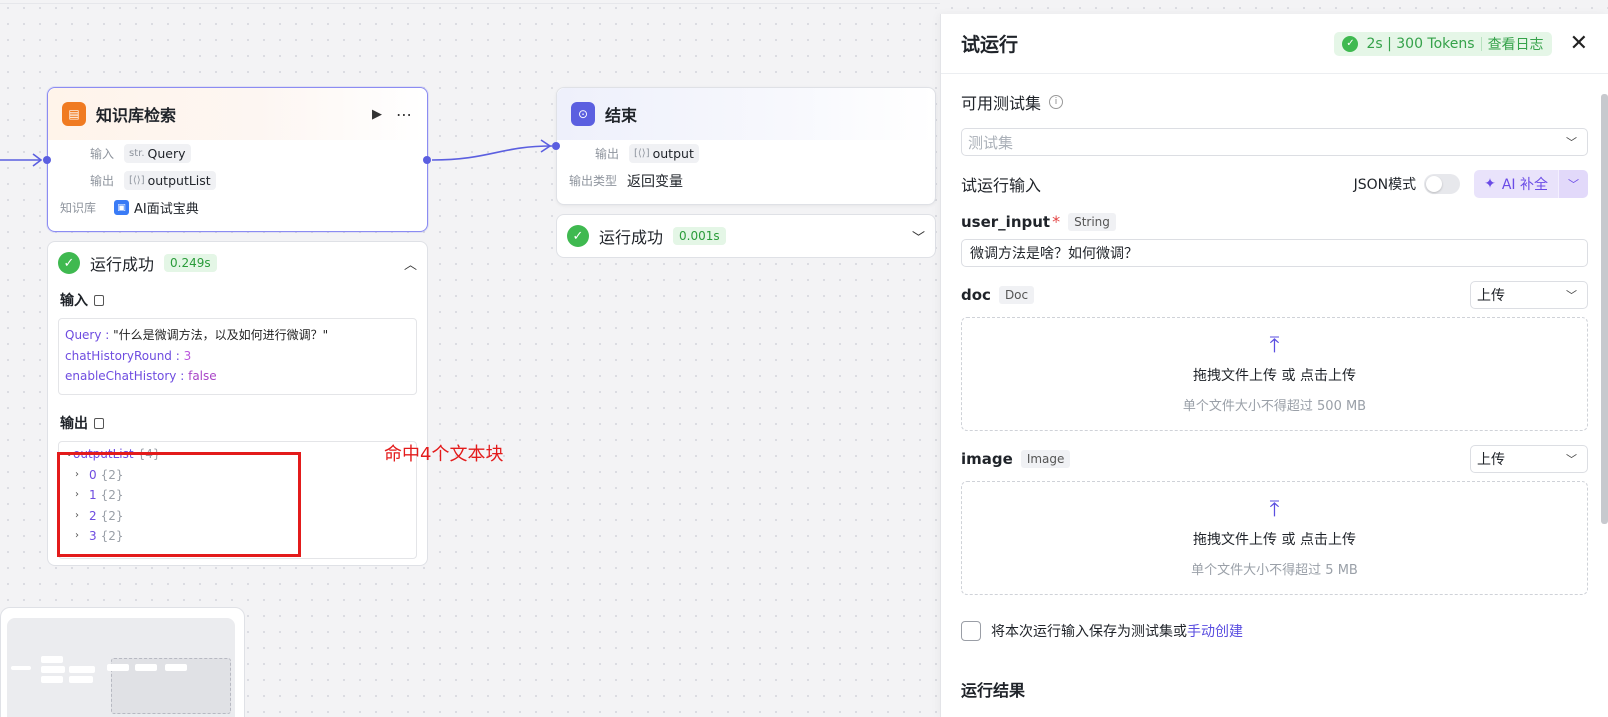 The image size is (1608, 717). I want to click on input-line-history-round: chatHistoryRound : 3, so click(128, 355).